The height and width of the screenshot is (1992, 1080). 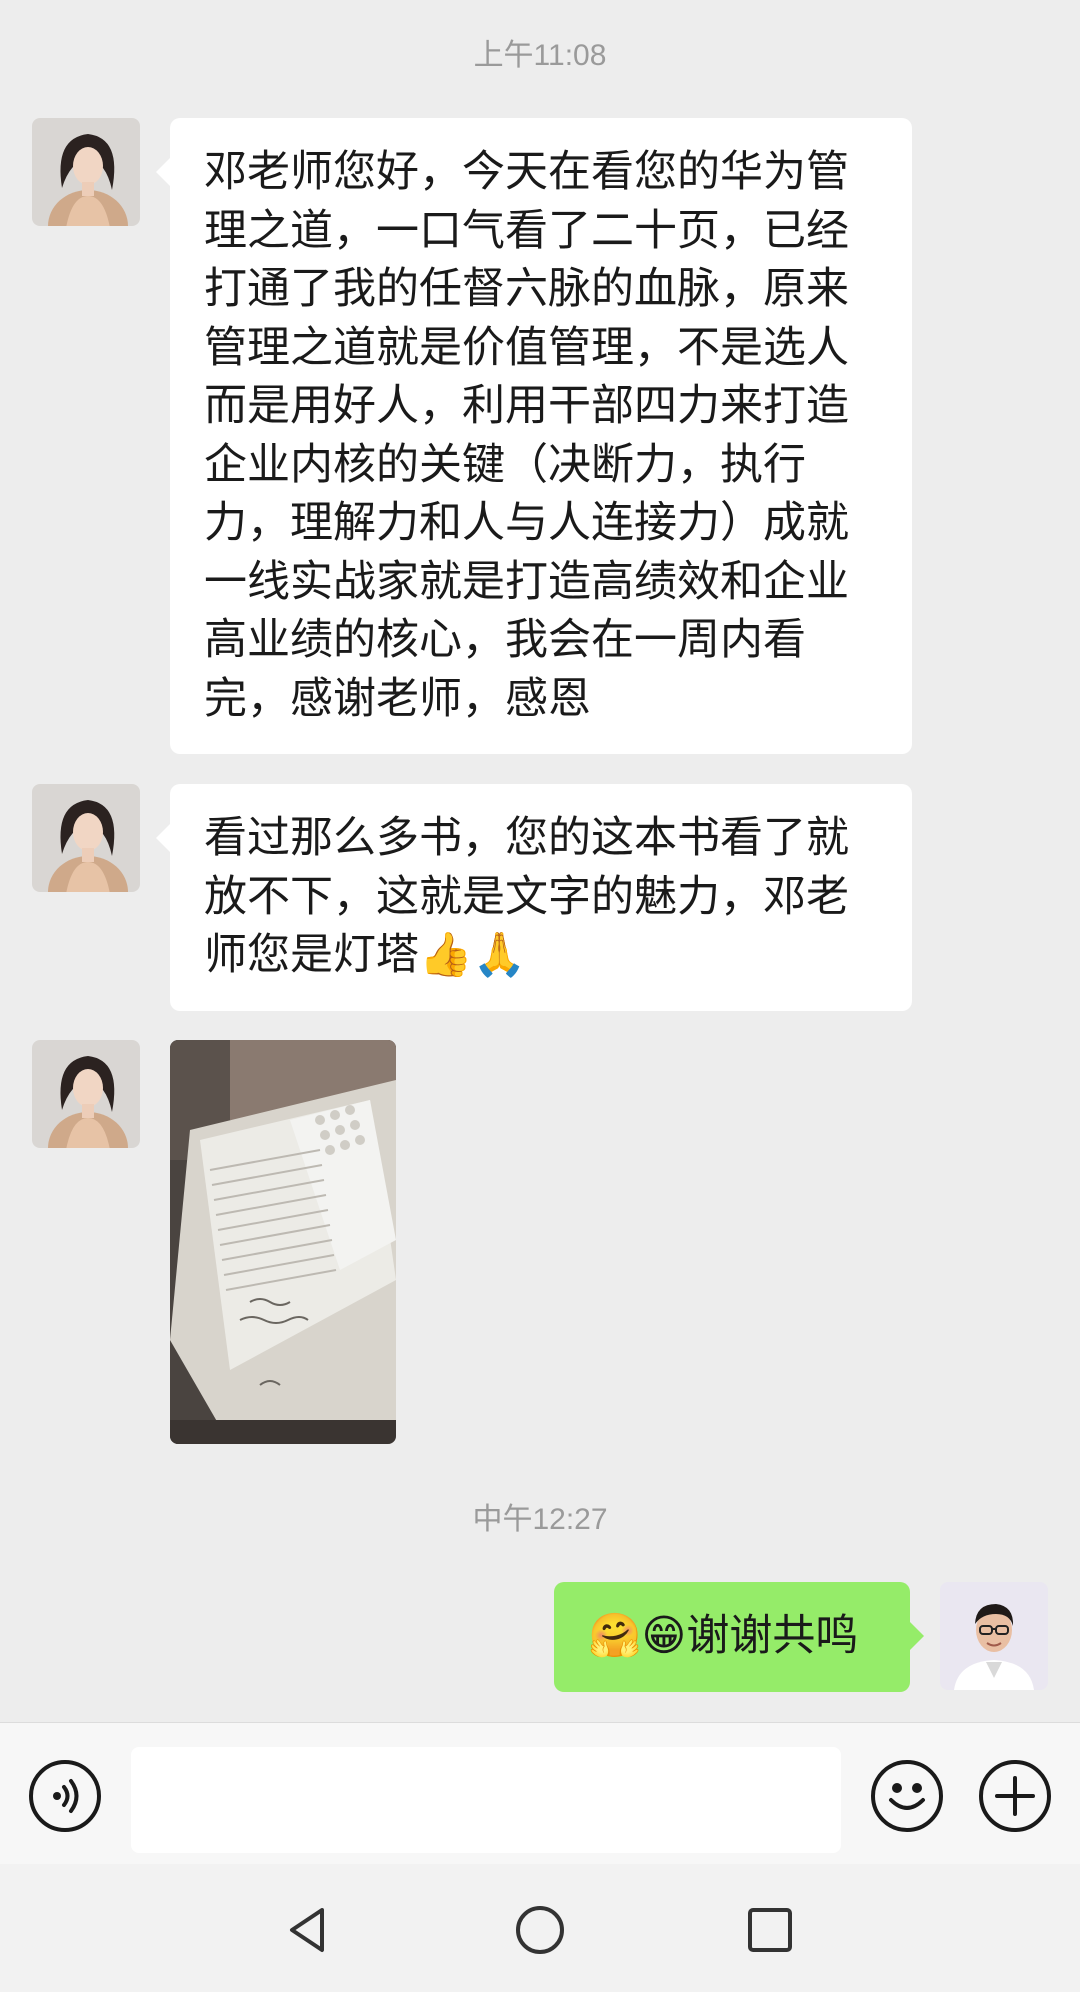 What do you see at coordinates (907, 1796) in the screenshot?
I see `emoji-icon` at bounding box center [907, 1796].